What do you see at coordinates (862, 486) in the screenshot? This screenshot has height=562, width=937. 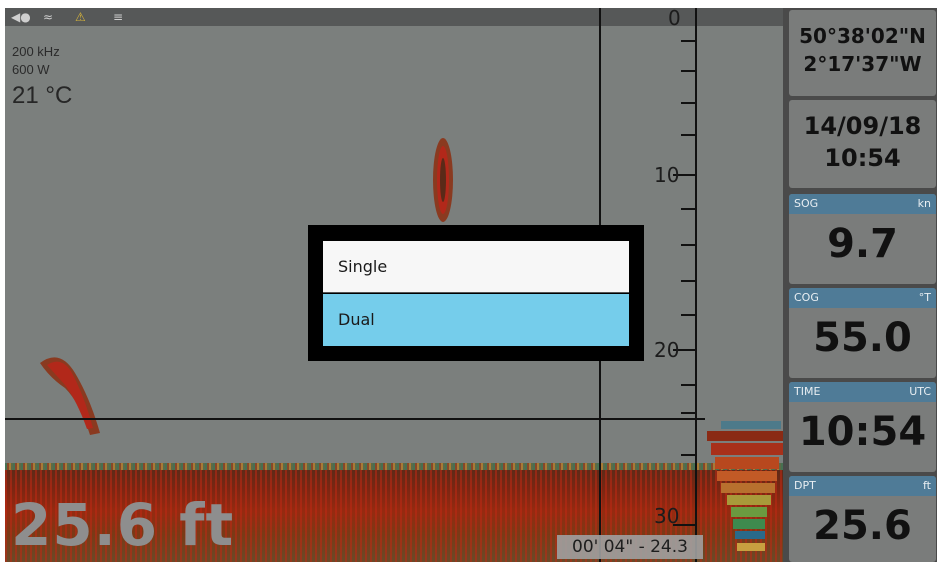 I see `dpt-header: DPT ft` at bounding box center [862, 486].